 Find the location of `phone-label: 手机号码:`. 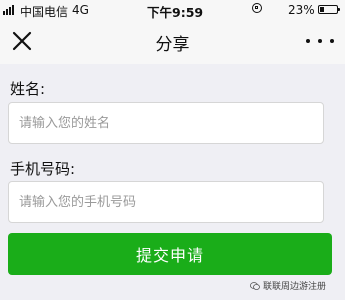

phone-label: 手机号码: is located at coordinates (43, 169).